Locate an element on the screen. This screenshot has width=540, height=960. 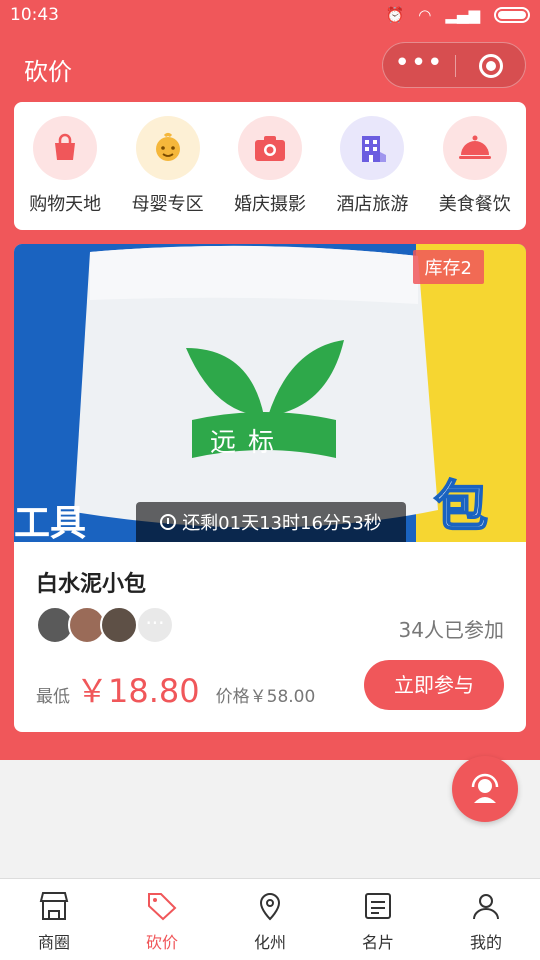
category-wedding-photo: 婚庆摄影 is located at coordinates (270, 173).